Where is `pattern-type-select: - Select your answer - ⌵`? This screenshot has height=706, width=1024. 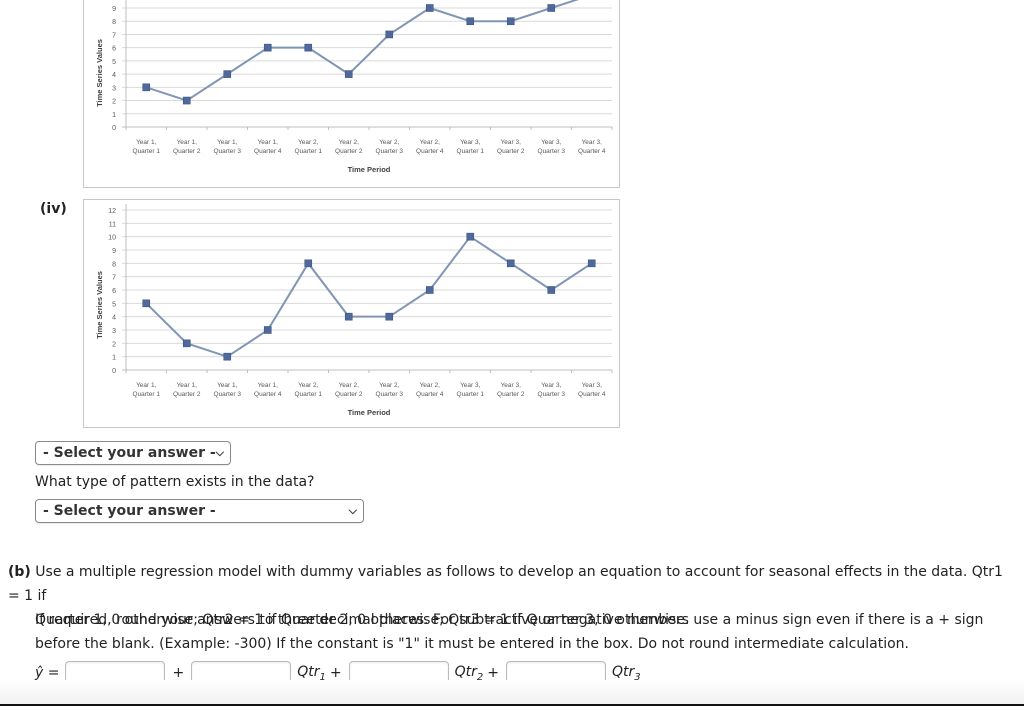 pattern-type-select: - Select your answer - ⌵ is located at coordinates (199, 511).